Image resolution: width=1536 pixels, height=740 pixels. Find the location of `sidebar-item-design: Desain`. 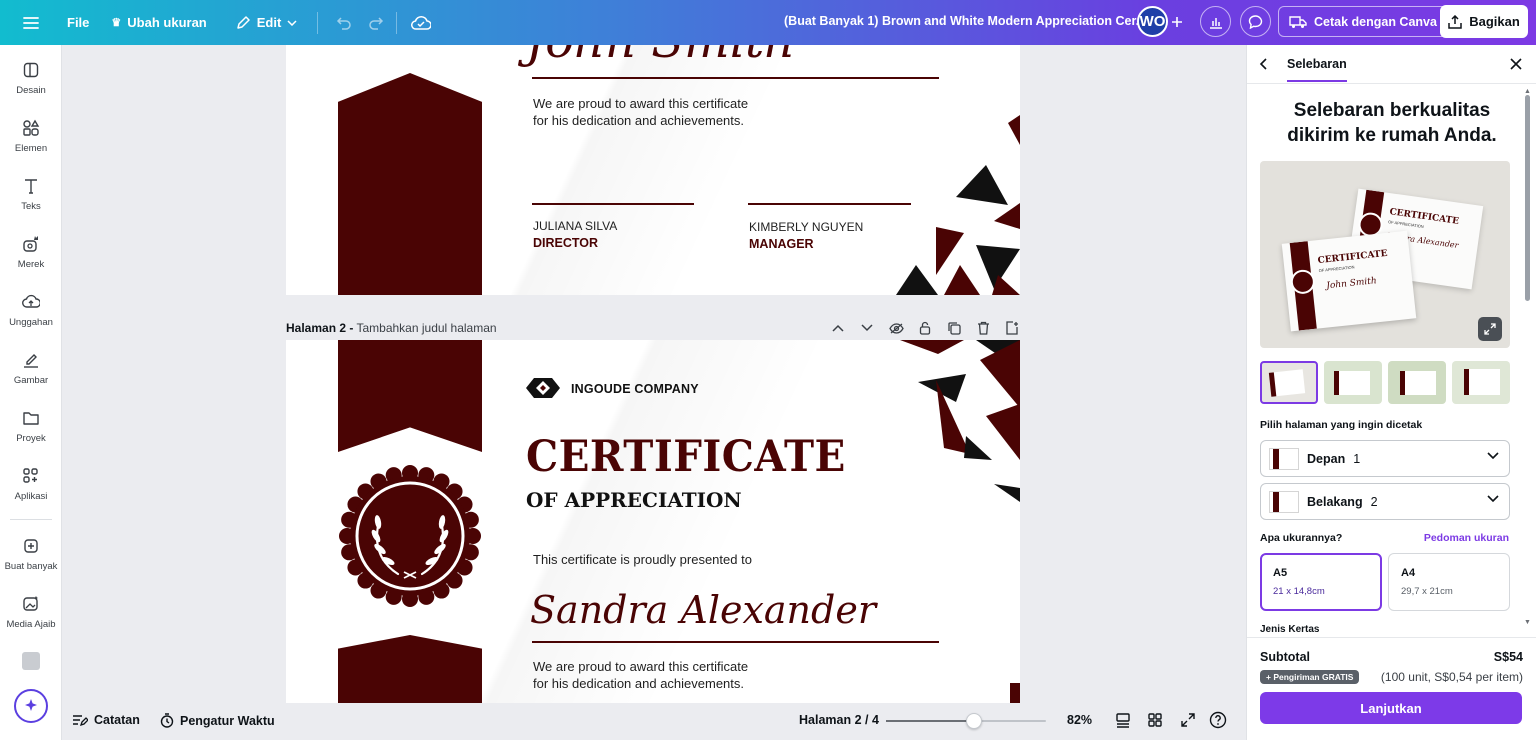

sidebar-item-design: Desain is located at coordinates (31, 81).